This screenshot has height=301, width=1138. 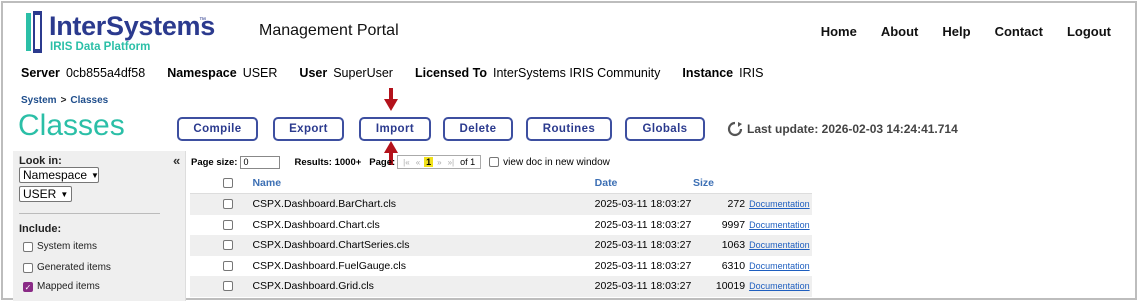 I want to click on namespace-value: USER, so click(x=260, y=73).